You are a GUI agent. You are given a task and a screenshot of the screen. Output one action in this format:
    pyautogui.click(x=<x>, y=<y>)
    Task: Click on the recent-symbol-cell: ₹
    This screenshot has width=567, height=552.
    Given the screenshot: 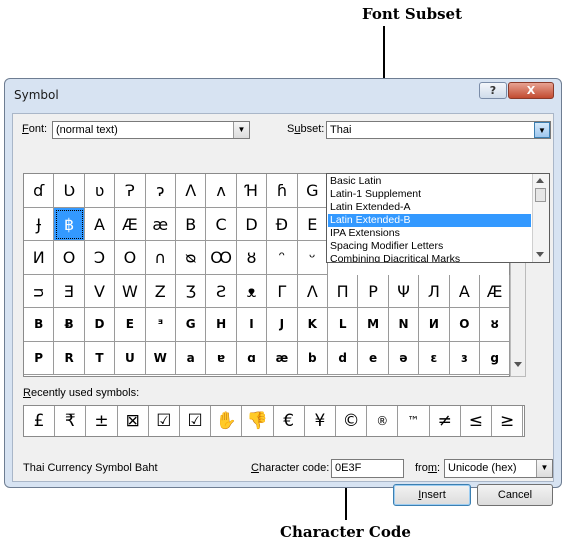 What is the action you would take?
    pyautogui.click(x=71, y=421)
    